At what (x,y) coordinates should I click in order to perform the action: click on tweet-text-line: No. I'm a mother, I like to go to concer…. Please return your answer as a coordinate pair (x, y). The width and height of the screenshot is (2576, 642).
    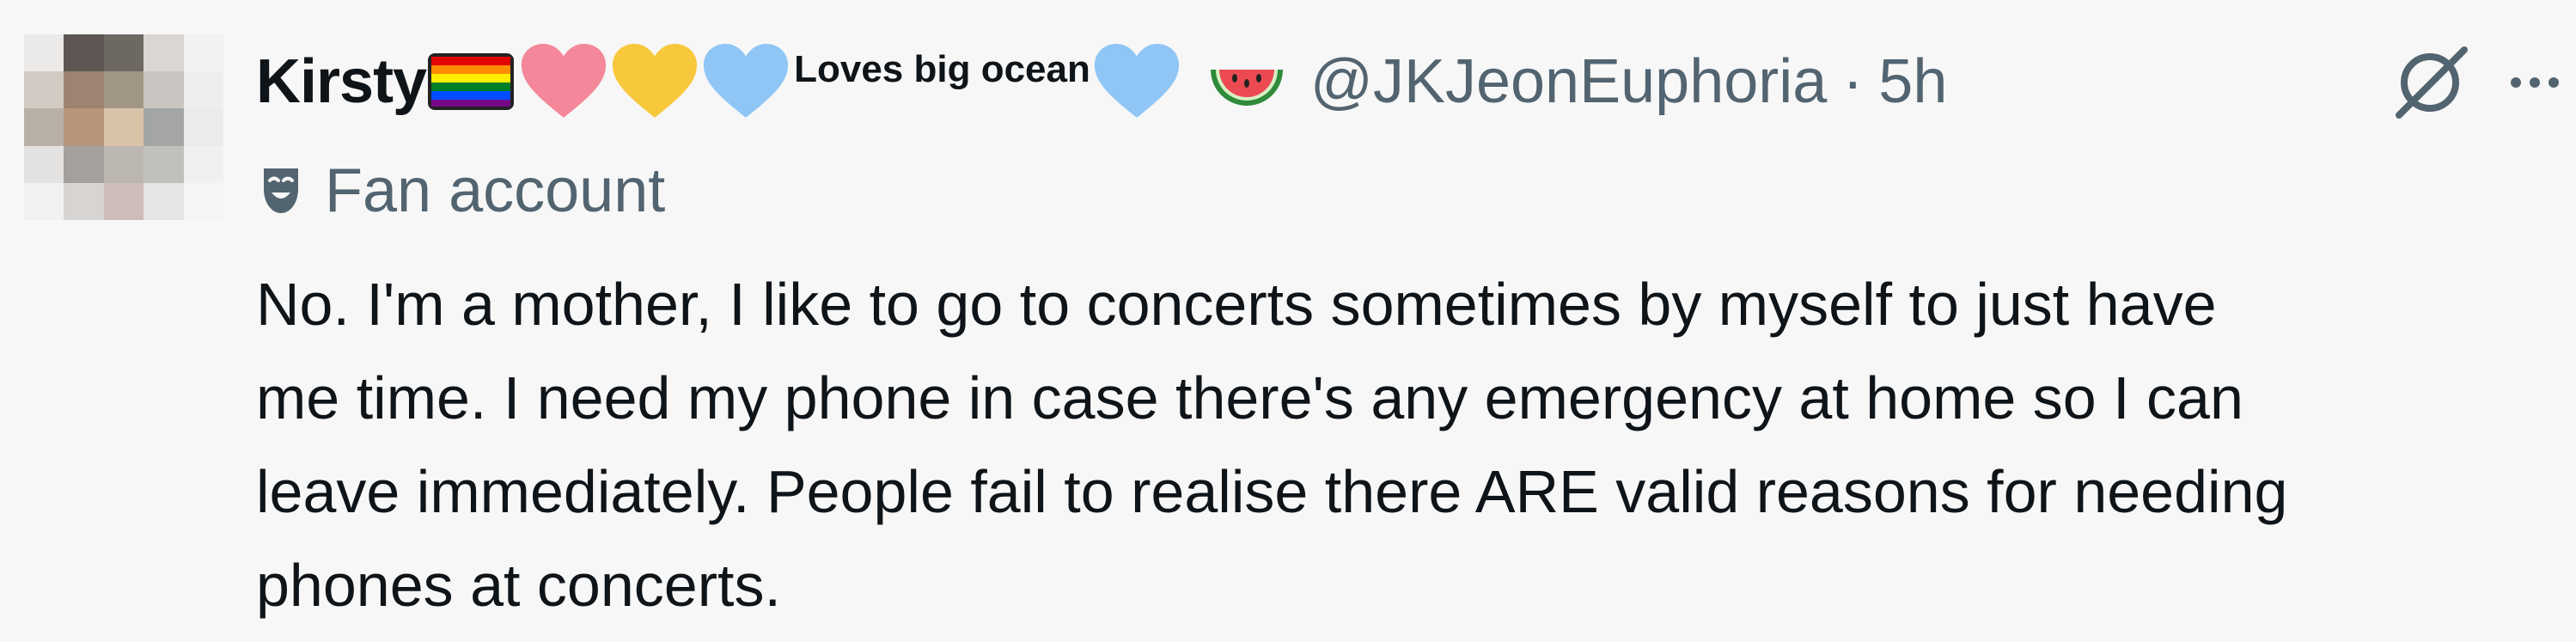
    Looking at the image, I should click on (1236, 304).